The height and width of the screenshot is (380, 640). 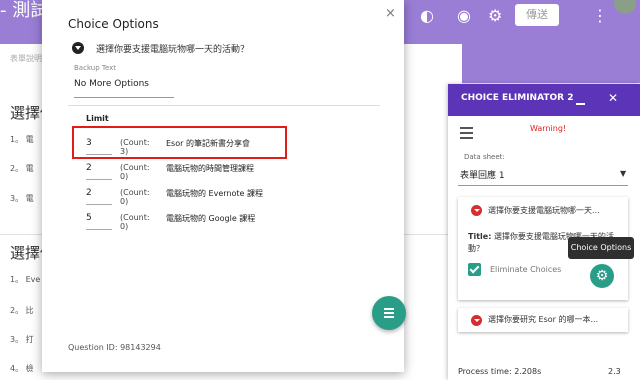 I want to click on version-label: 2.3, so click(x=614, y=371).